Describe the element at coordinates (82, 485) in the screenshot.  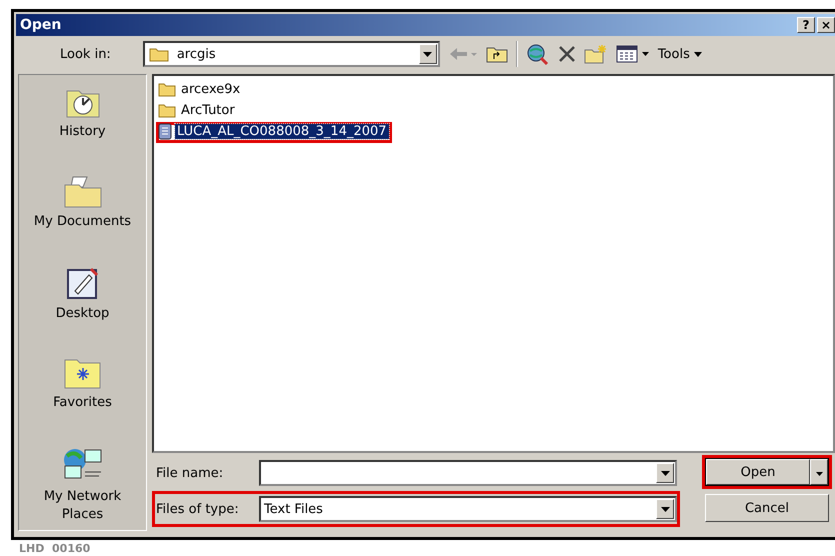
I see `place-item: My Network Places` at that location.